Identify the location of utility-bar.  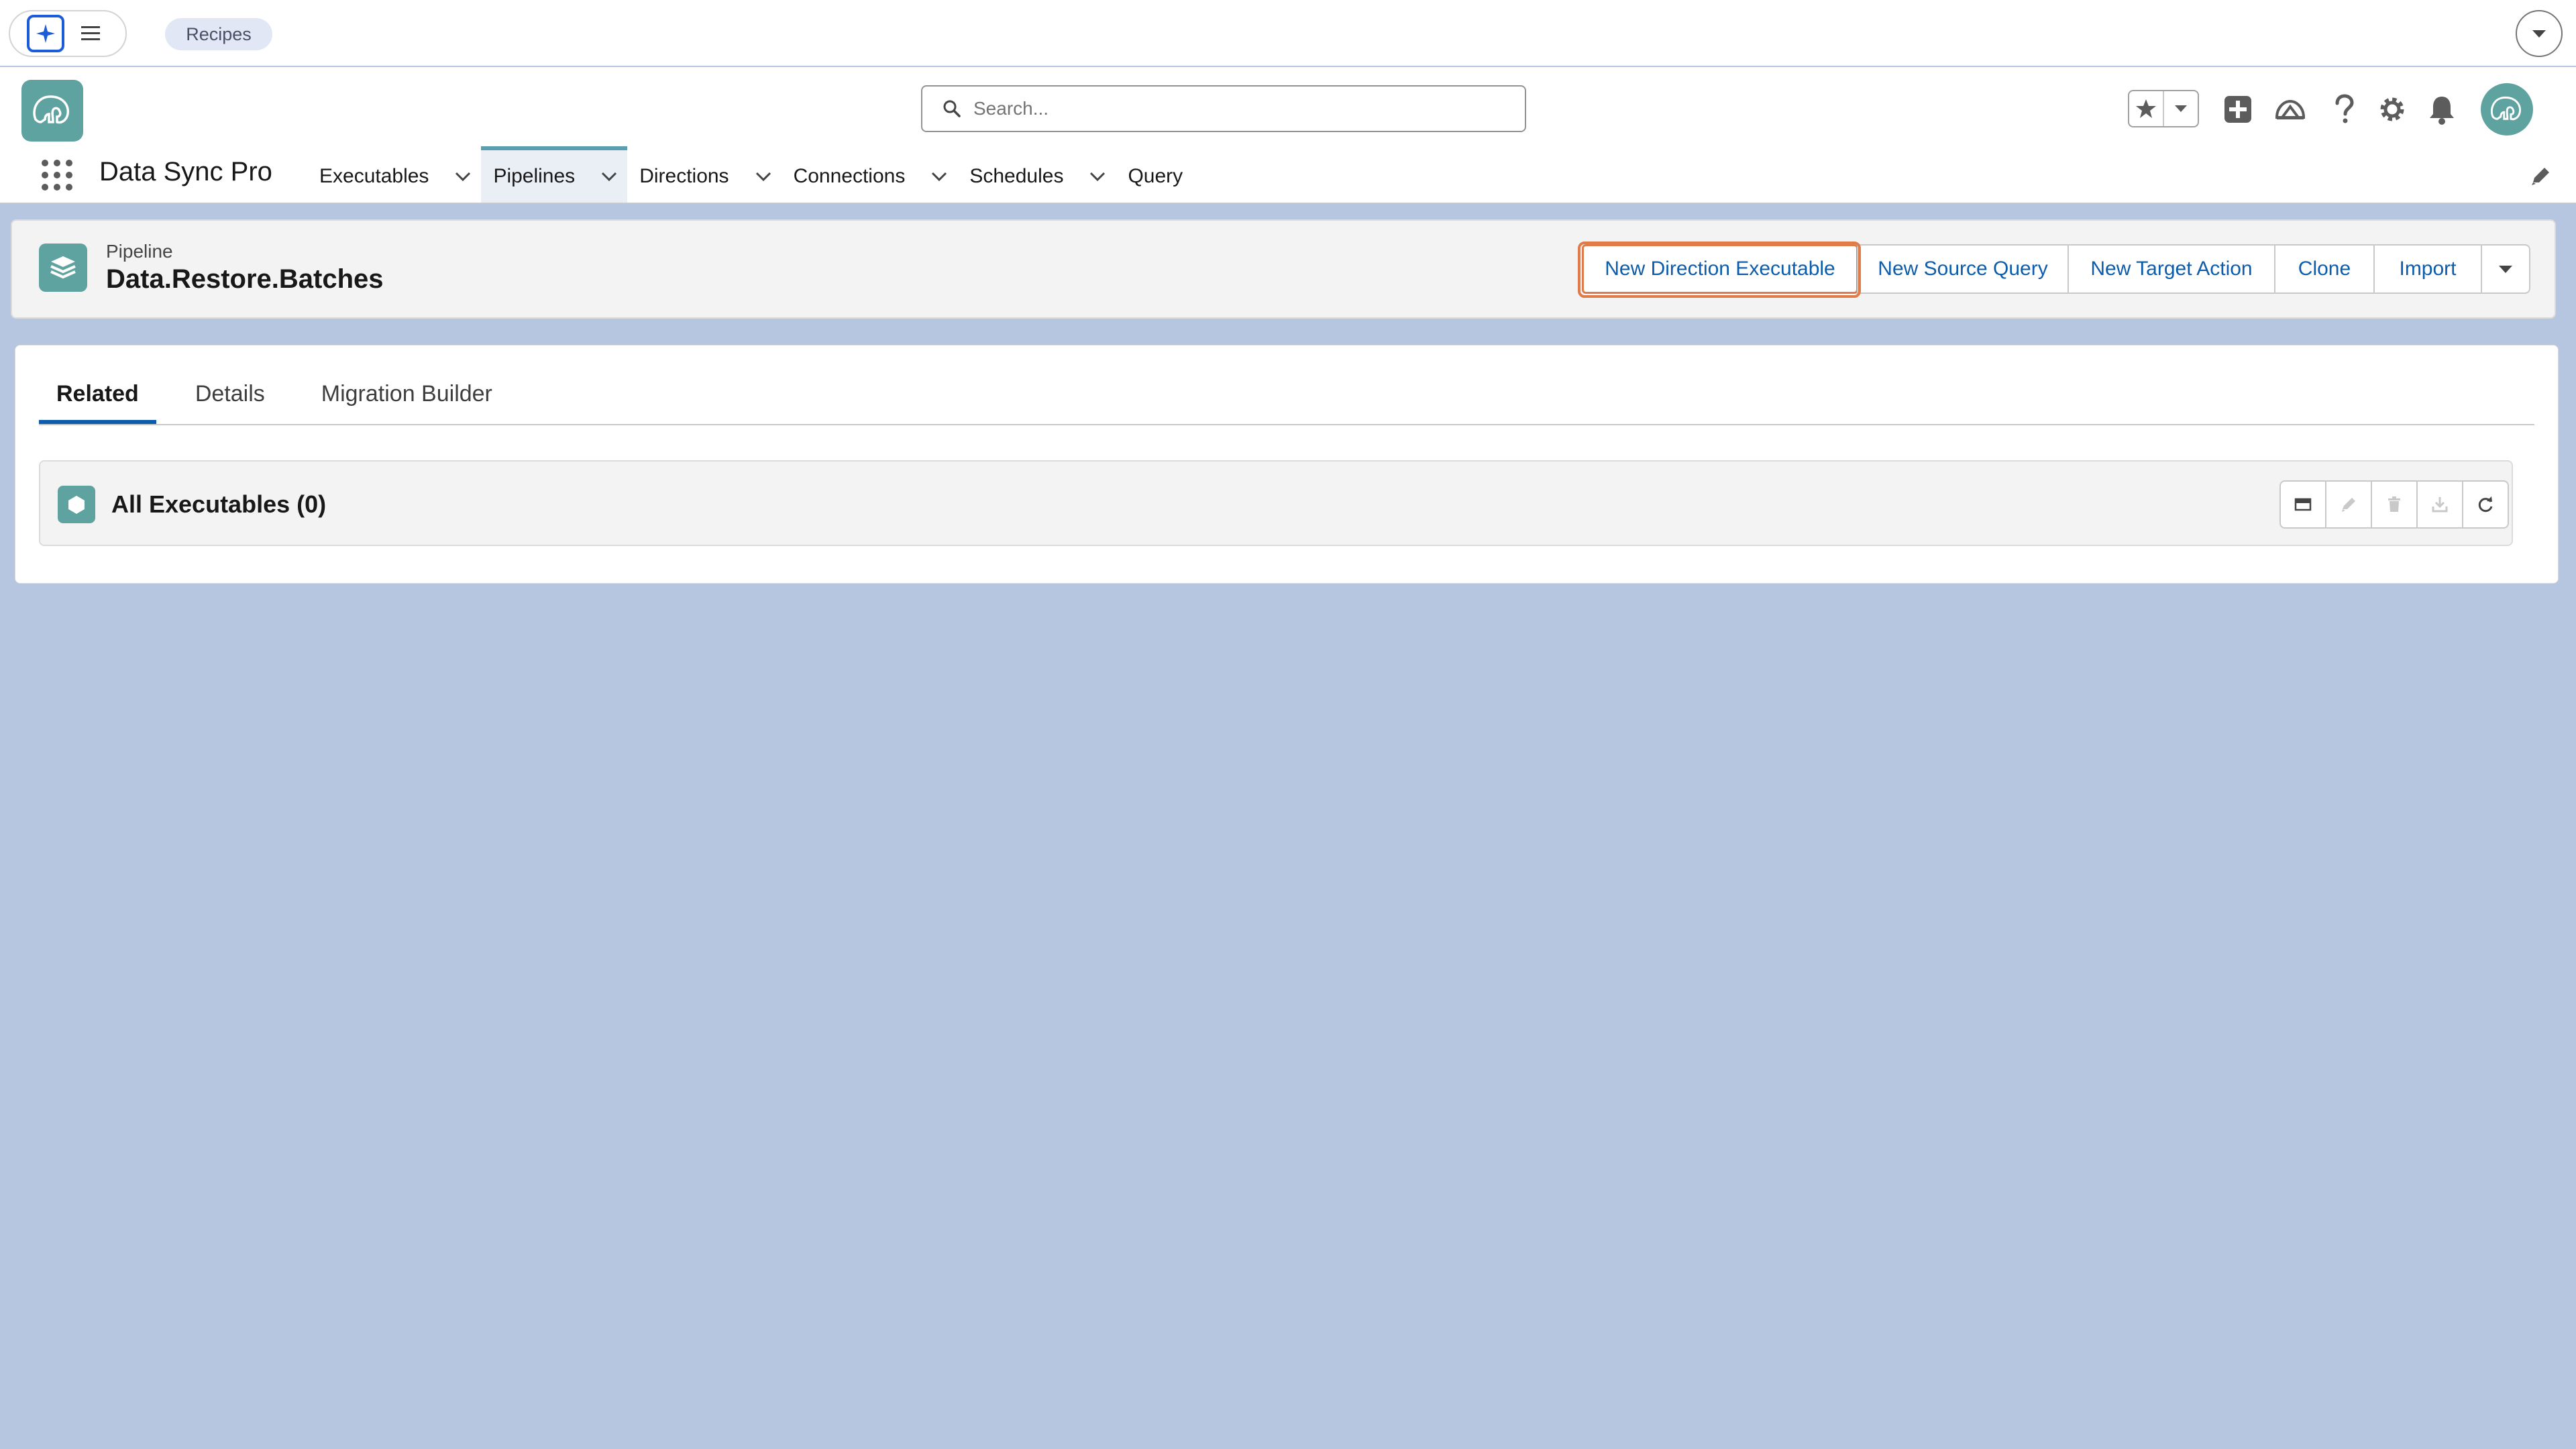
(1288, 33).